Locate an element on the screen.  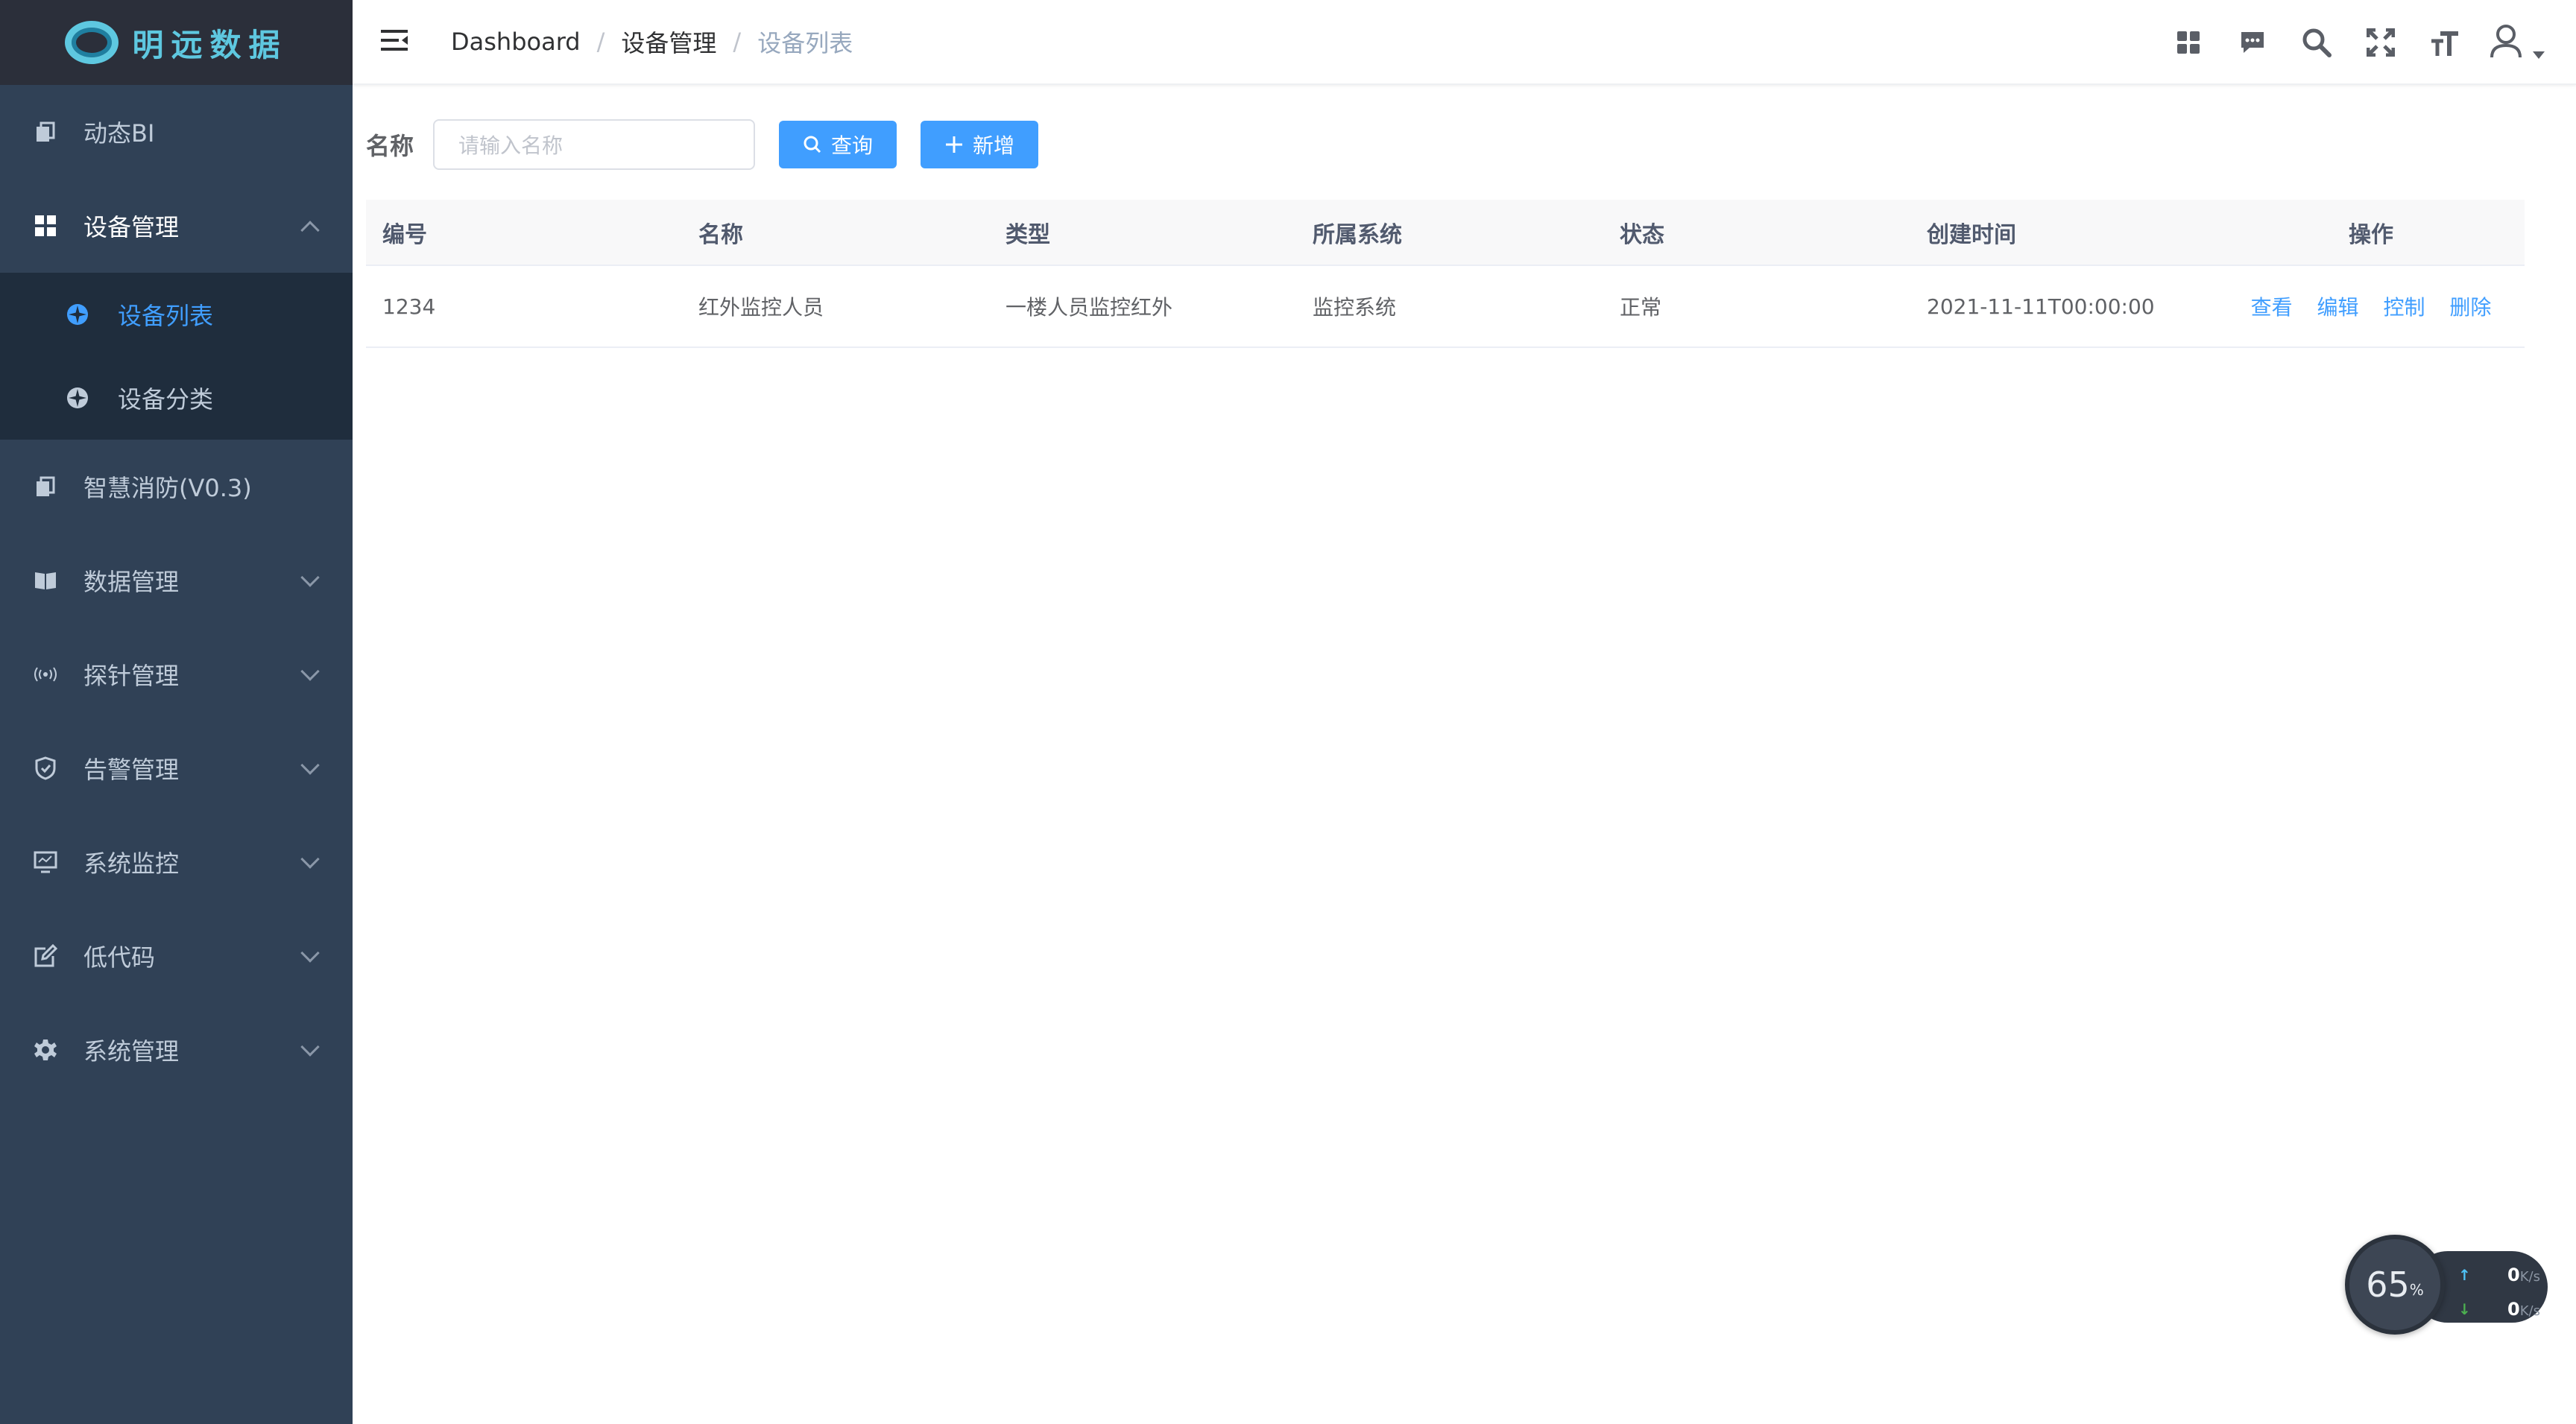
sidebar-item-alarm-management: 告警管理 is located at coordinates (176, 768).